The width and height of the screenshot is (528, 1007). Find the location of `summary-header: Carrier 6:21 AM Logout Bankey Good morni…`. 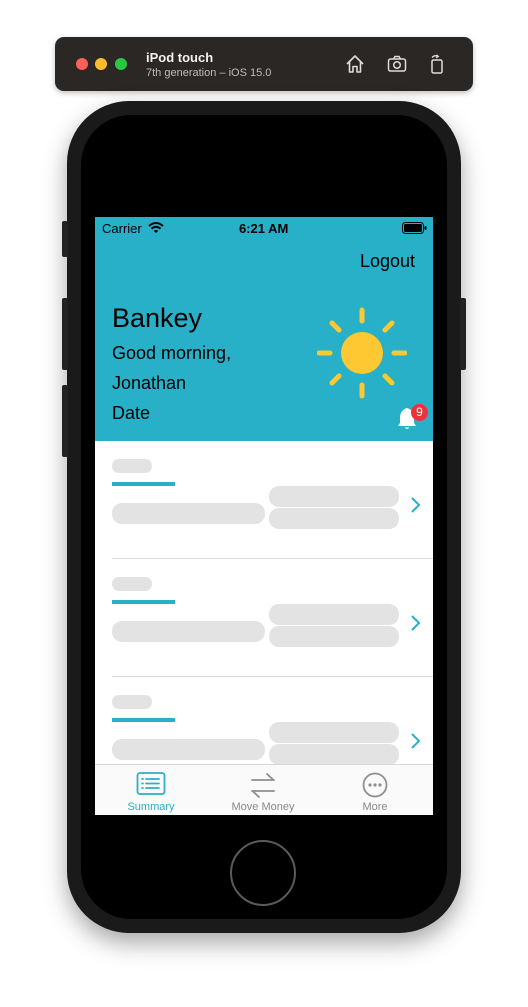

summary-header: Carrier 6:21 AM Logout Bankey Good morni… is located at coordinates (264, 329).